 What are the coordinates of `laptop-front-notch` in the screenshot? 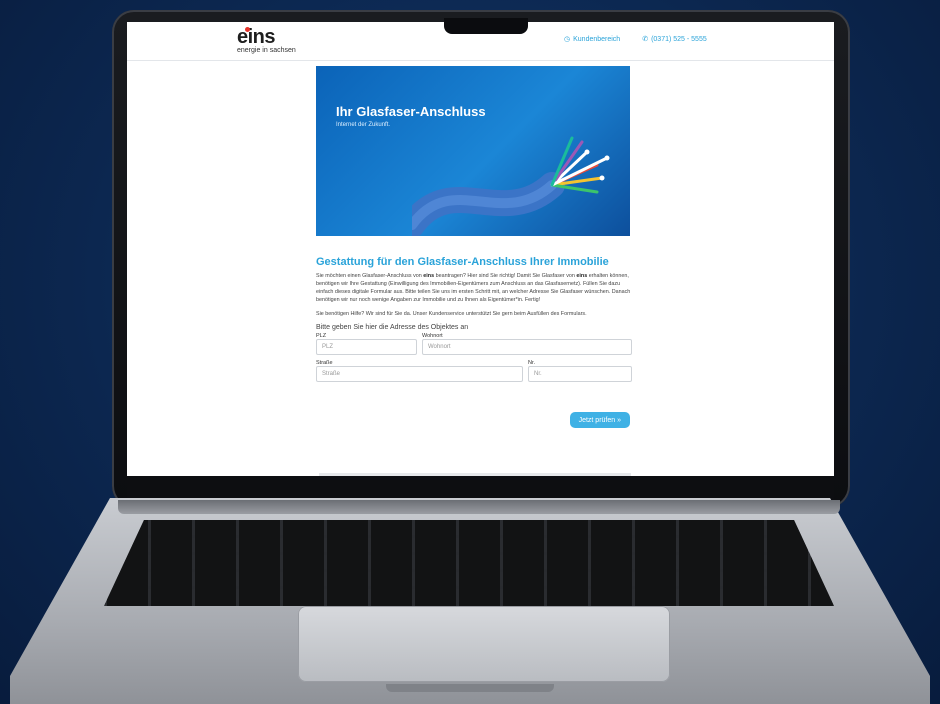 It's located at (470, 688).